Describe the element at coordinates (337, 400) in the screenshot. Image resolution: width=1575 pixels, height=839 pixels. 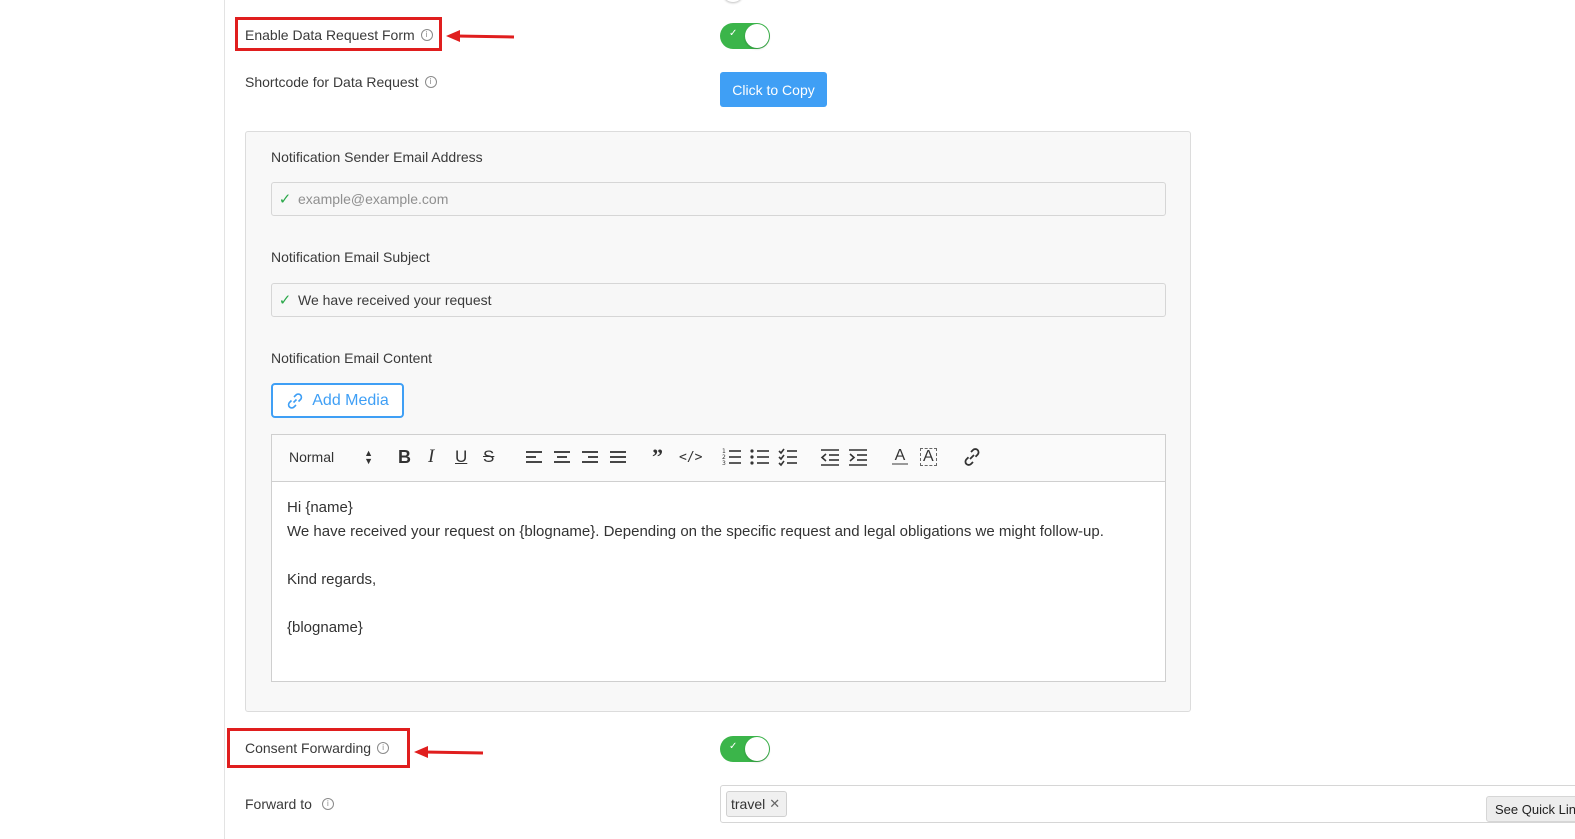
I see `add-media-button: Add Media` at that location.